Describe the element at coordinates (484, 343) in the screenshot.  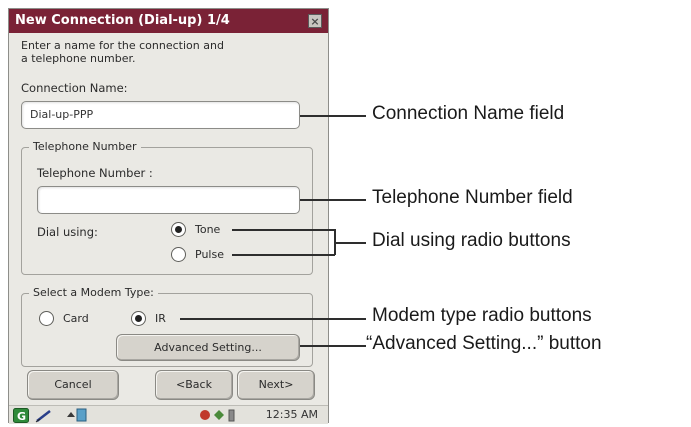
I see `callout-advanced-setting: “Advanced Setting...” button` at that location.